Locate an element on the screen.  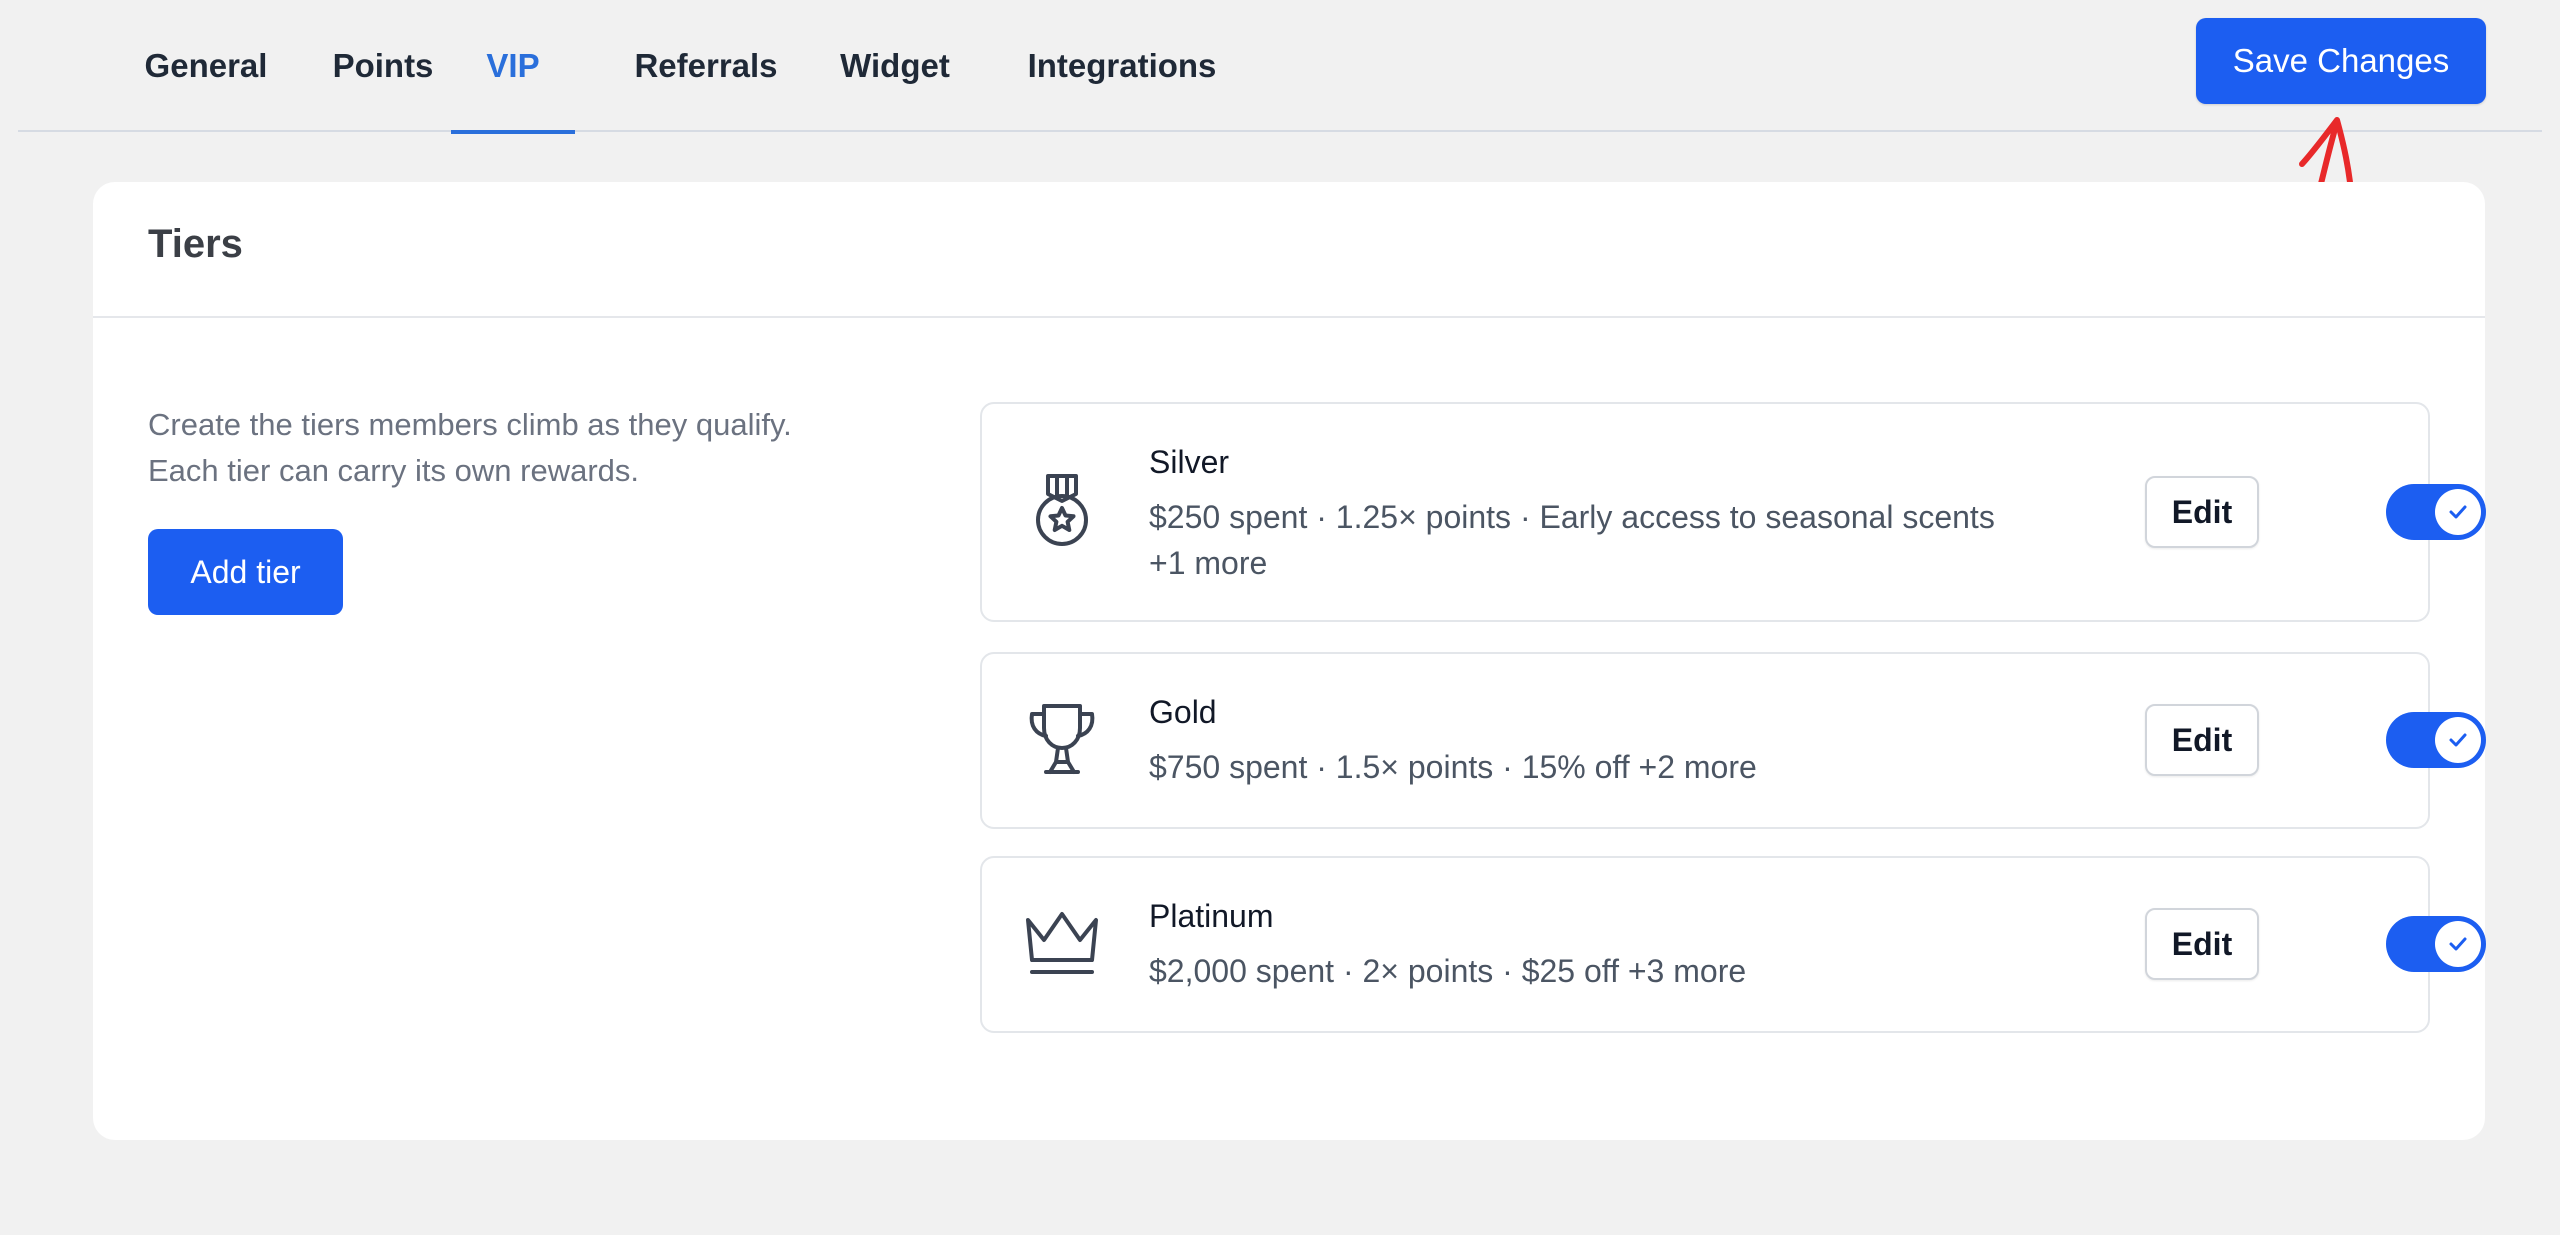
crown-icon is located at coordinates (1062, 943).